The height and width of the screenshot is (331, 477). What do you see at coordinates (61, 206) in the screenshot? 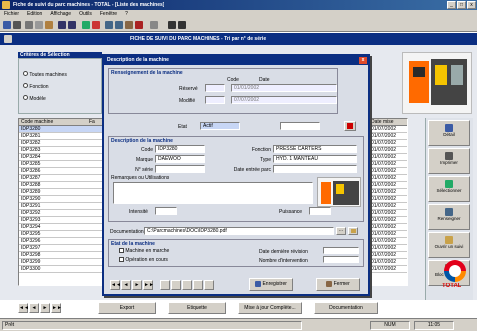
I see `table-row: IDP3291` at bounding box center [61, 206].